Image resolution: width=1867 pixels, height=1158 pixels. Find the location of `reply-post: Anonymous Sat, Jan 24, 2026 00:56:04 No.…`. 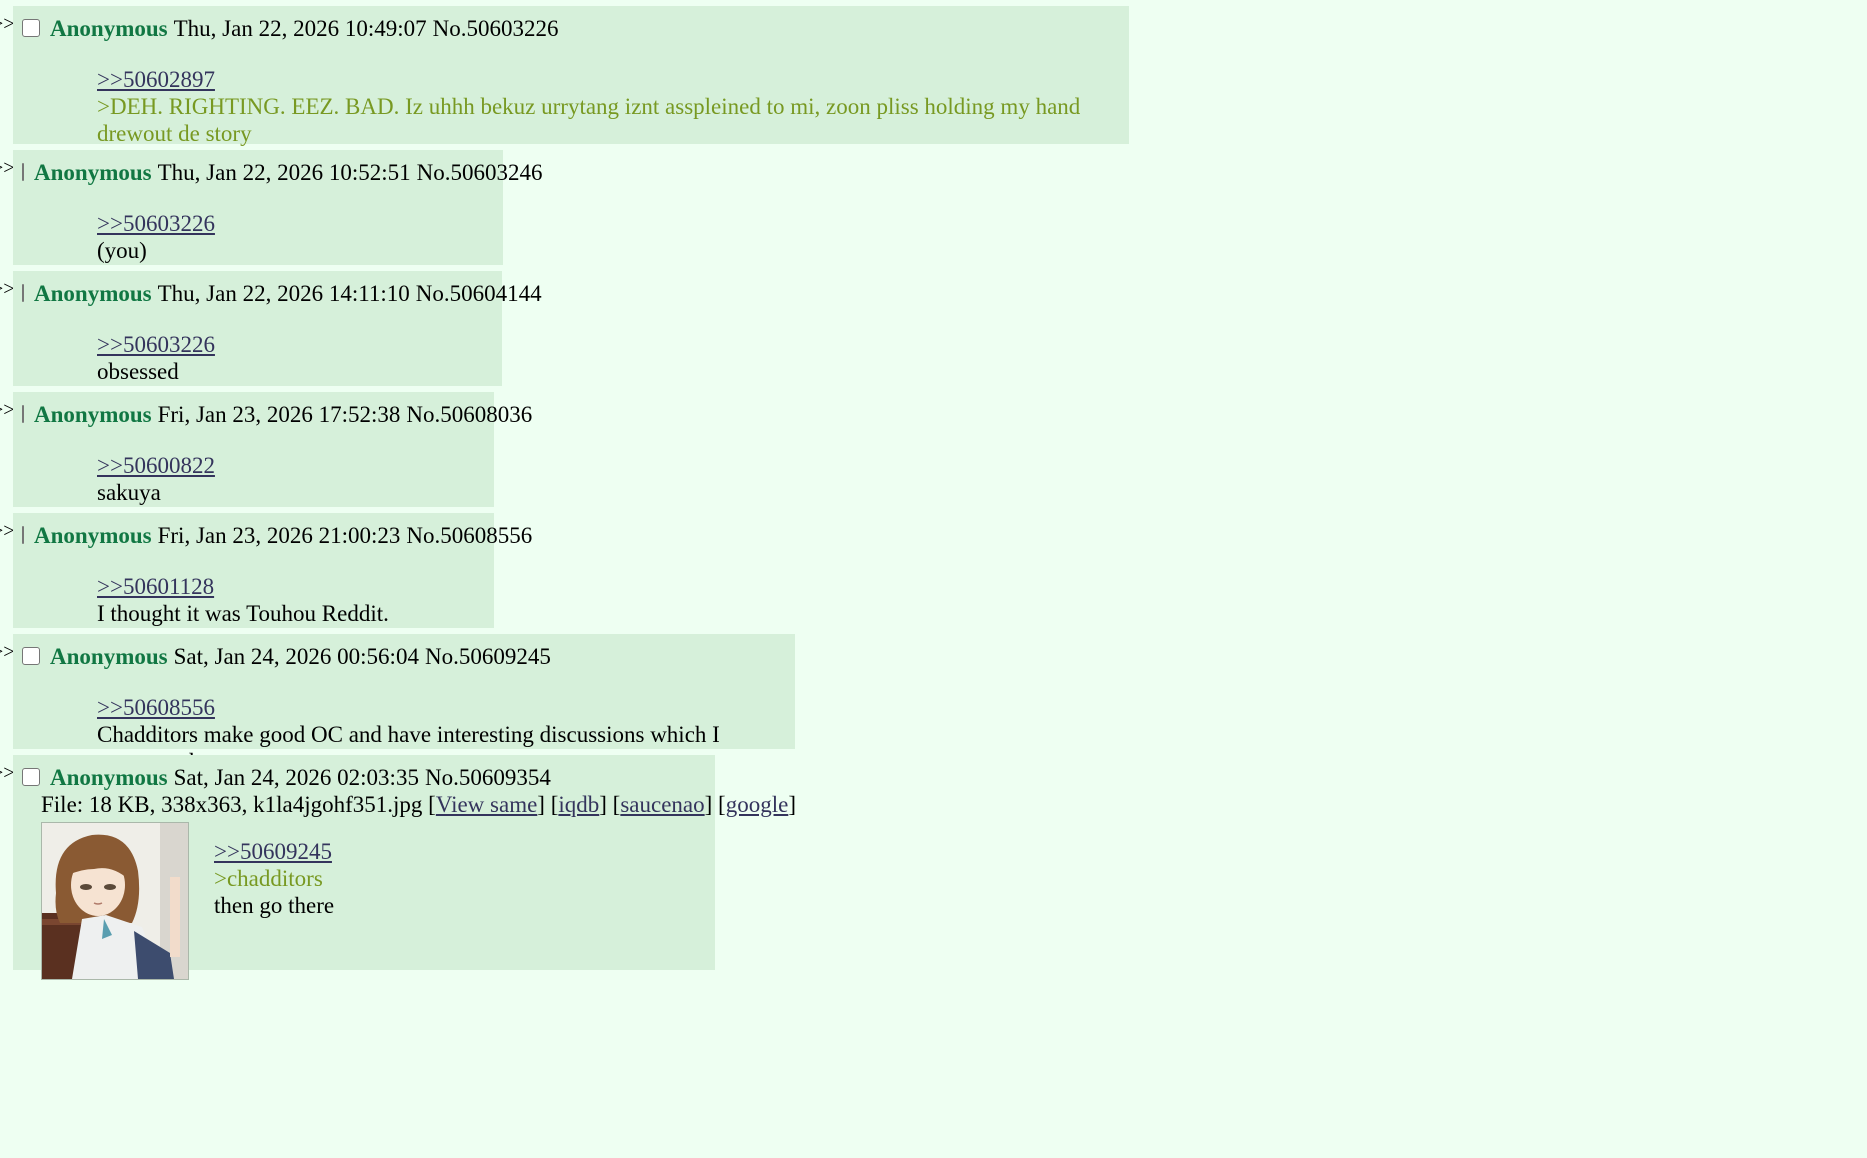

reply-post: Anonymous Sat, Jan 24, 2026 00:56:04 No.… is located at coordinates (404, 704).